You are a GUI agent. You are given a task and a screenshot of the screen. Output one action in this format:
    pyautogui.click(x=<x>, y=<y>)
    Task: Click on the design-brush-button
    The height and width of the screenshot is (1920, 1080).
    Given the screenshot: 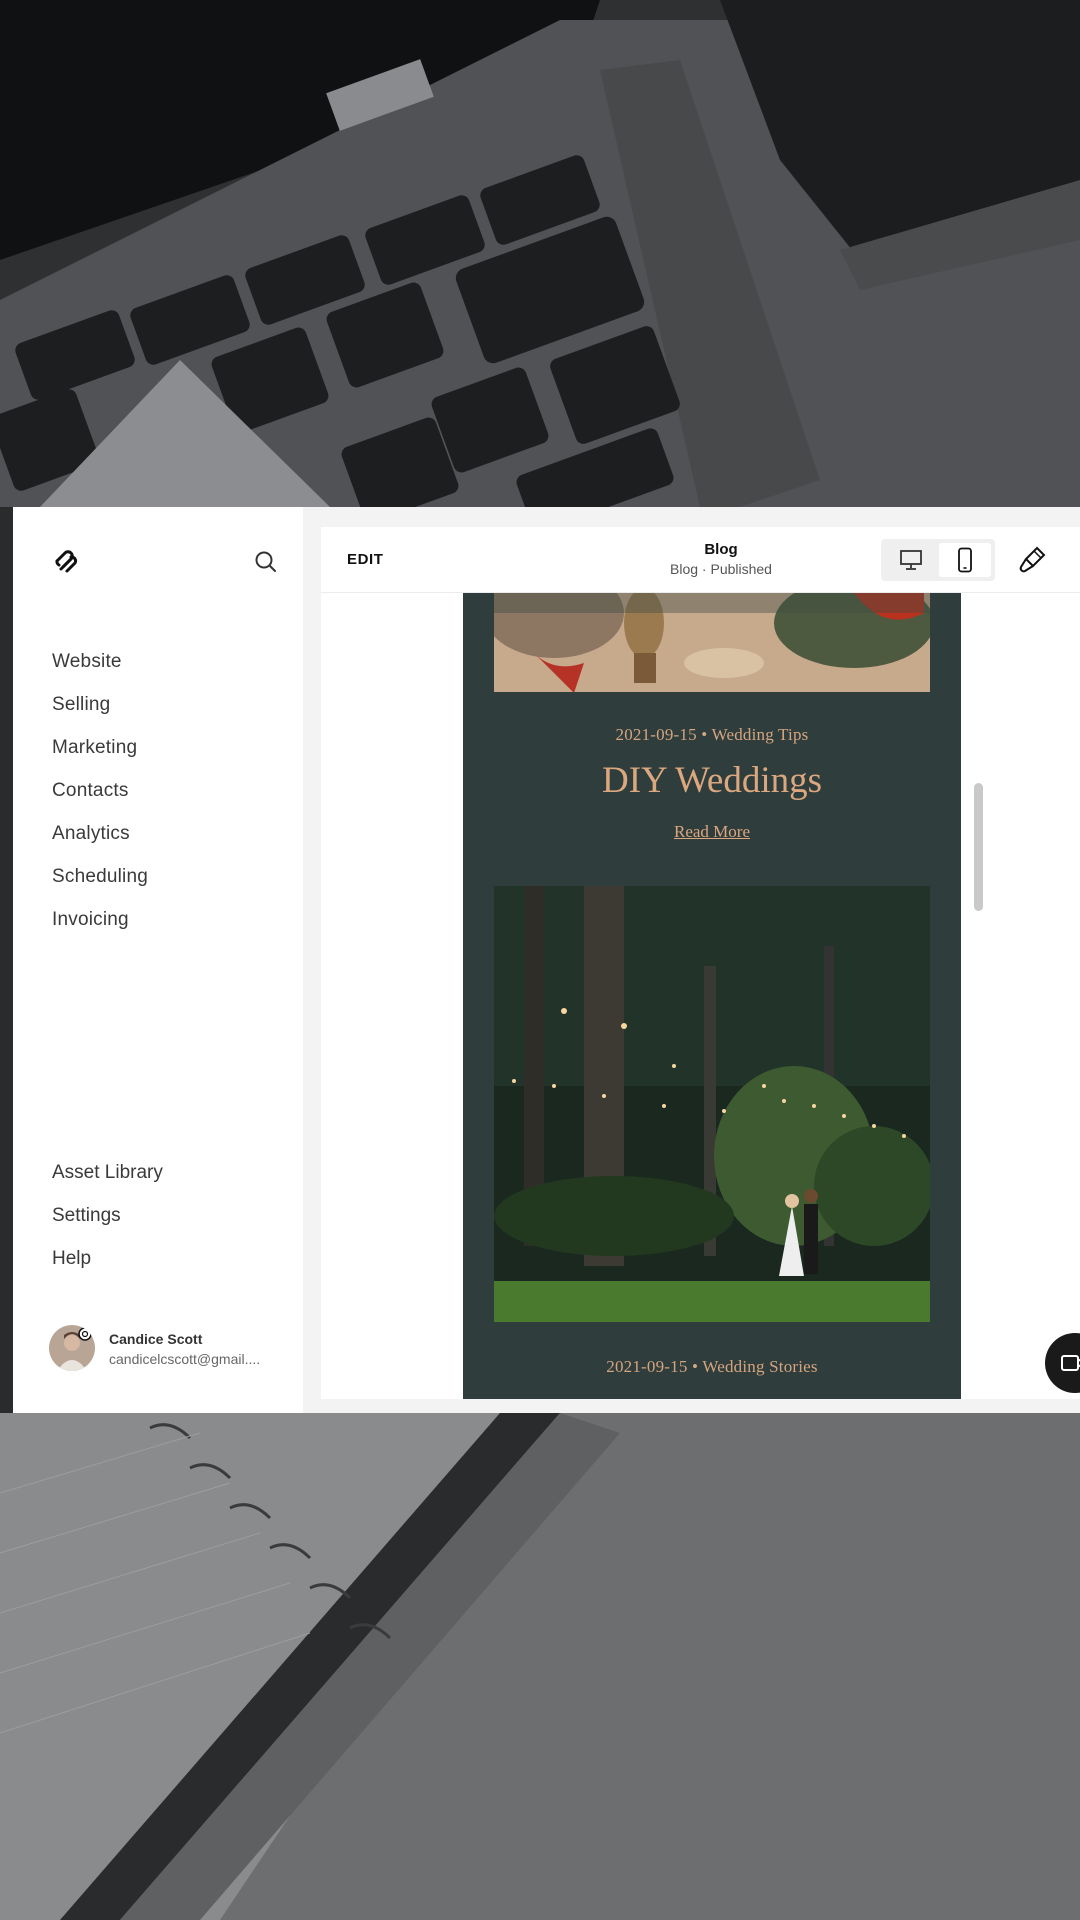 What is the action you would take?
    pyautogui.click(x=1032, y=560)
    